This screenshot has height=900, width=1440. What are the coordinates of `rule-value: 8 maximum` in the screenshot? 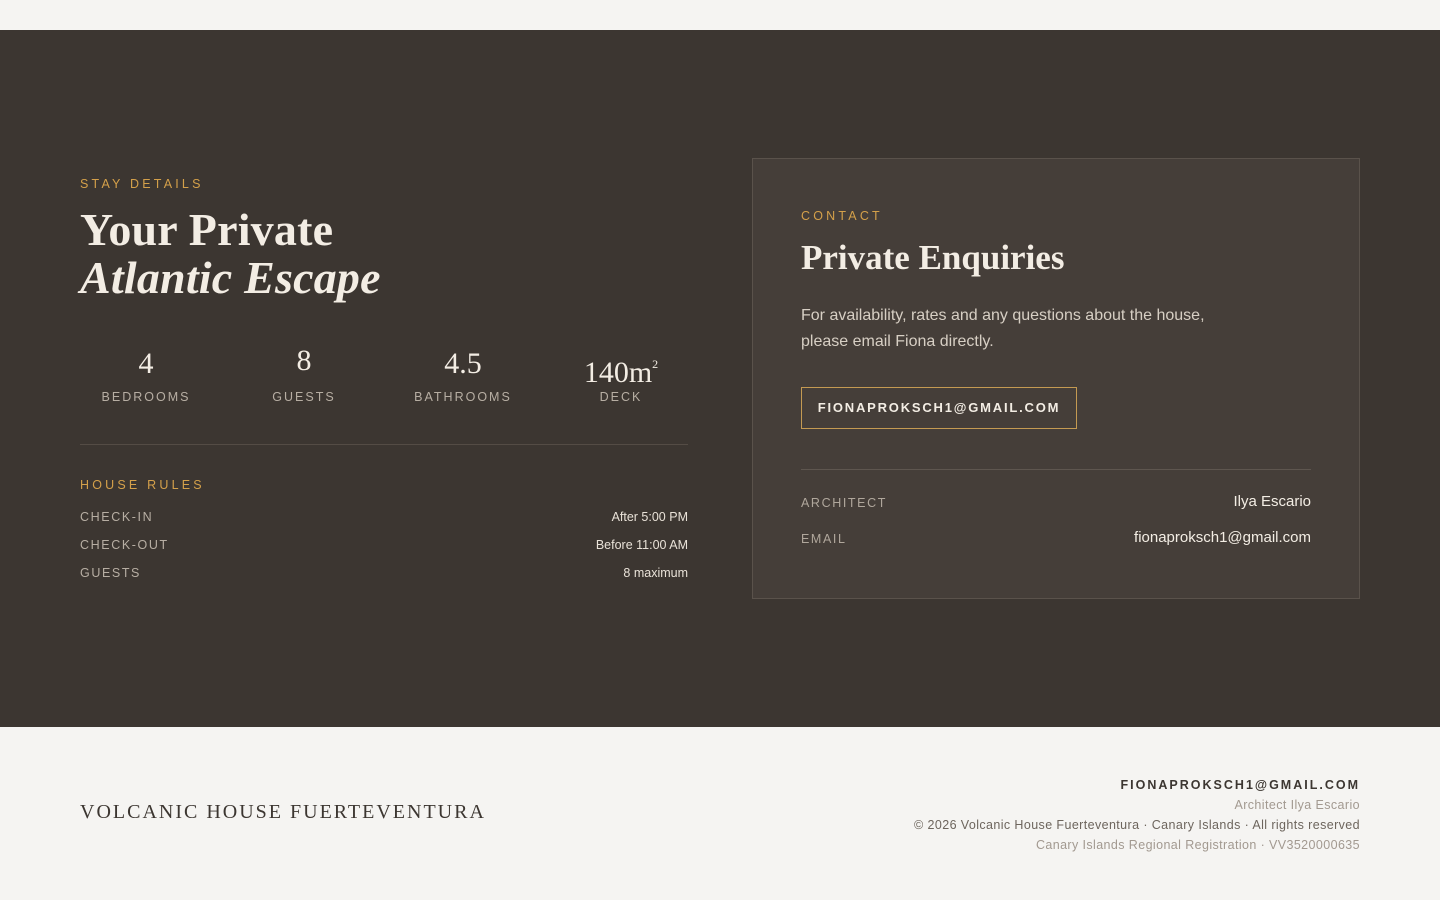 It's located at (655, 573).